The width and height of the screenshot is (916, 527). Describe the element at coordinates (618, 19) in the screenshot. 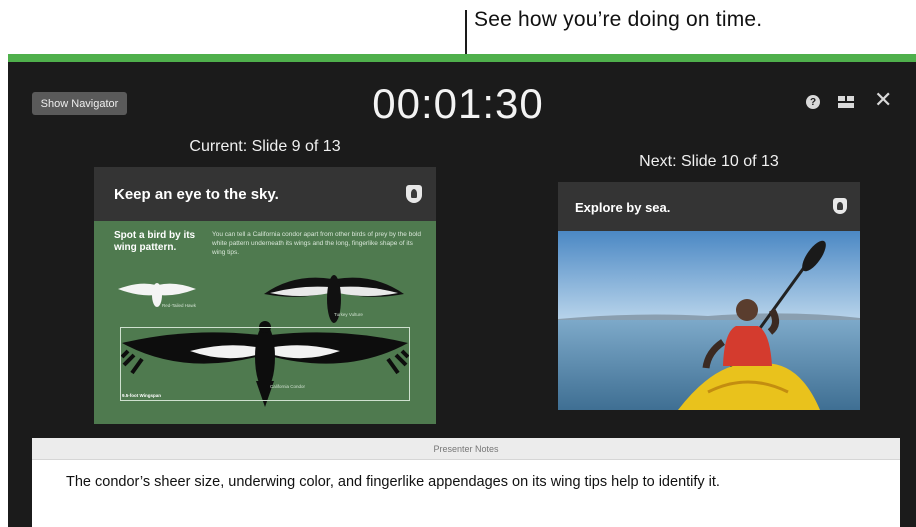

I see `callout-text: See how you’re doing on time.` at that location.